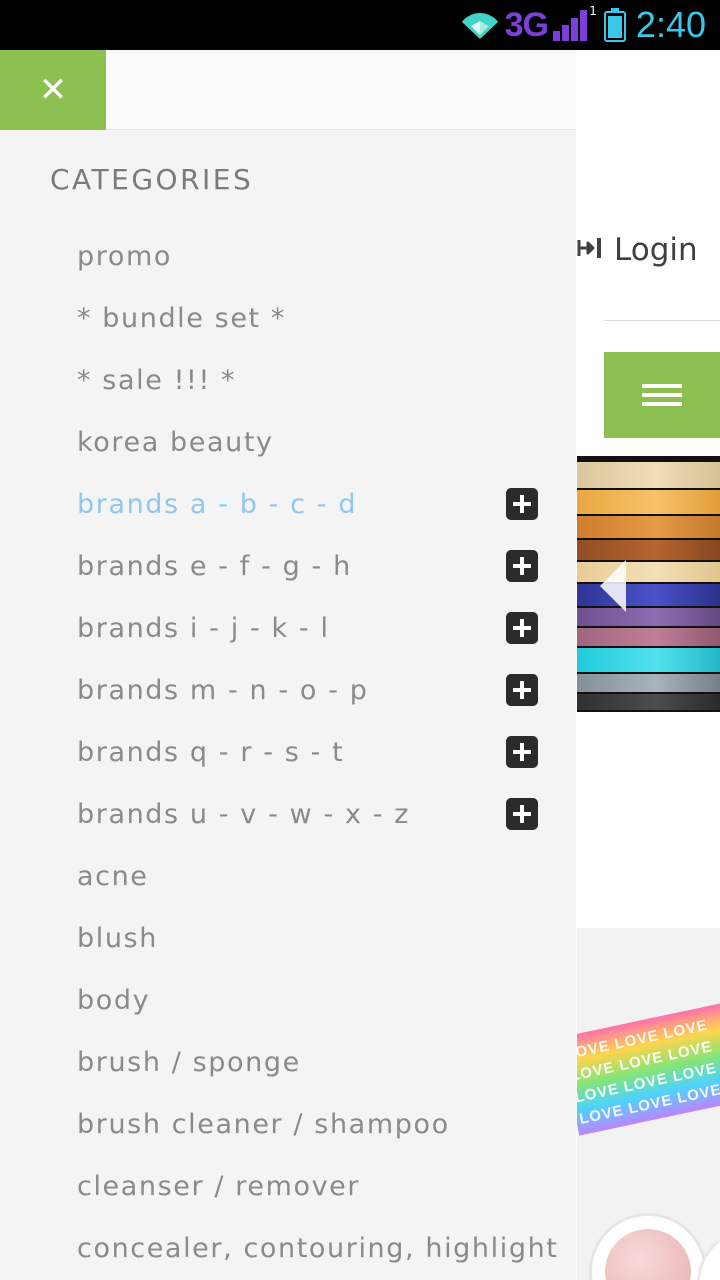 Image resolution: width=720 pixels, height=1280 pixels. What do you see at coordinates (182, 318) in the screenshot?
I see `list-item-label: * bundle set *` at bounding box center [182, 318].